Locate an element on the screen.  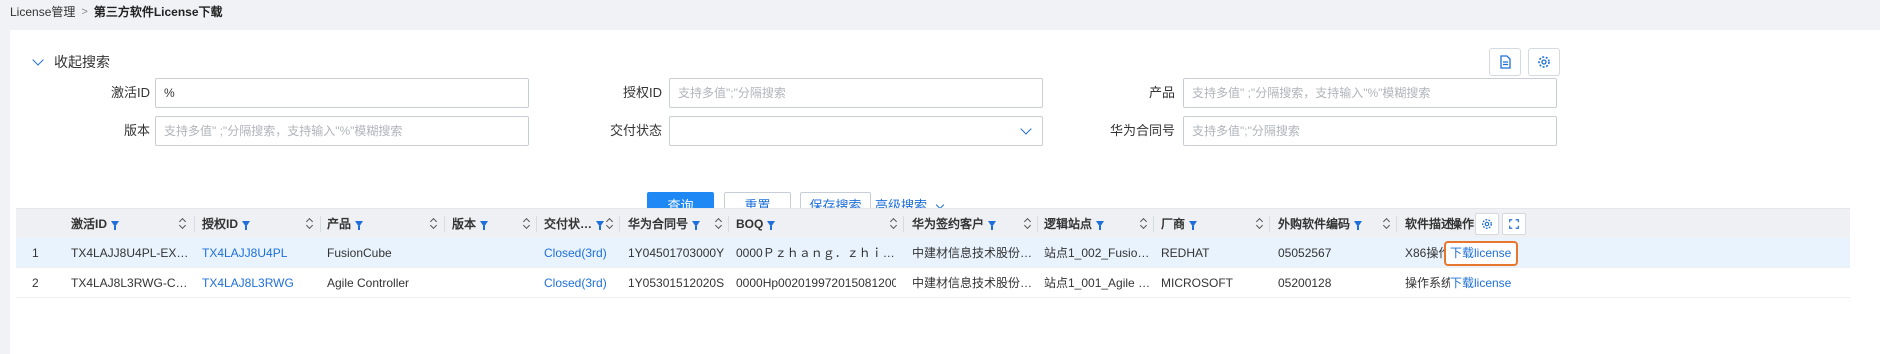
row-index: 2 is located at coordinates (35, 283).